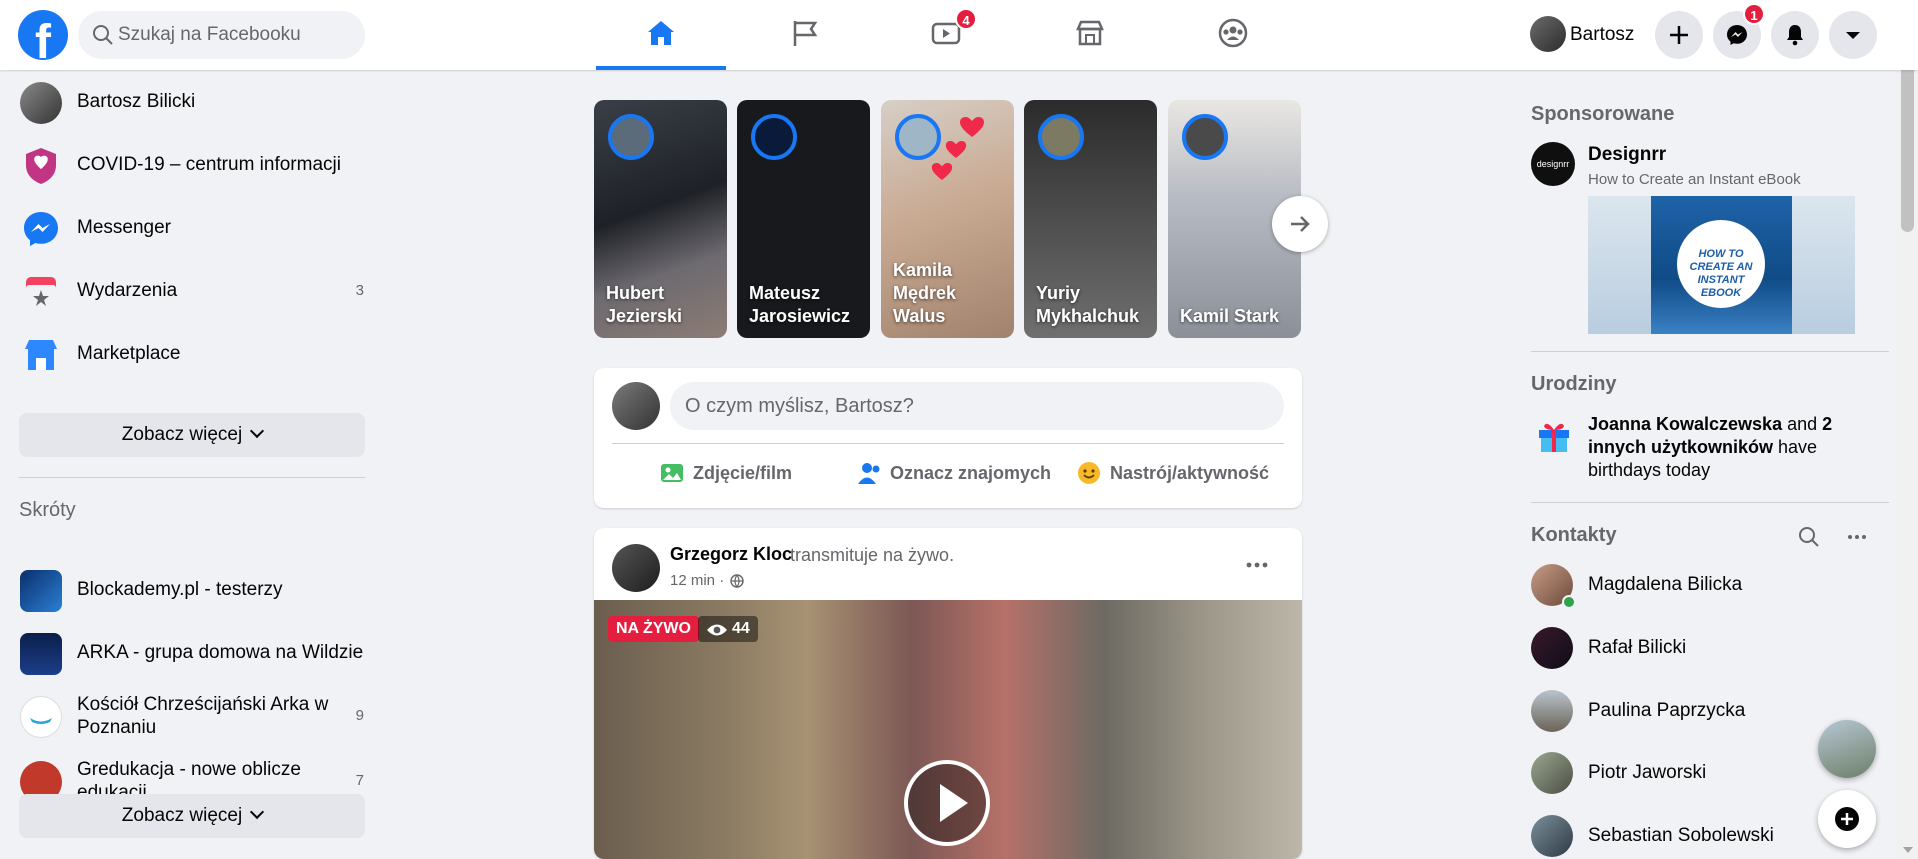  Describe the element at coordinates (190, 354) in the screenshot. I see `sidebar-item-marketplace: Marketplace` at that location.